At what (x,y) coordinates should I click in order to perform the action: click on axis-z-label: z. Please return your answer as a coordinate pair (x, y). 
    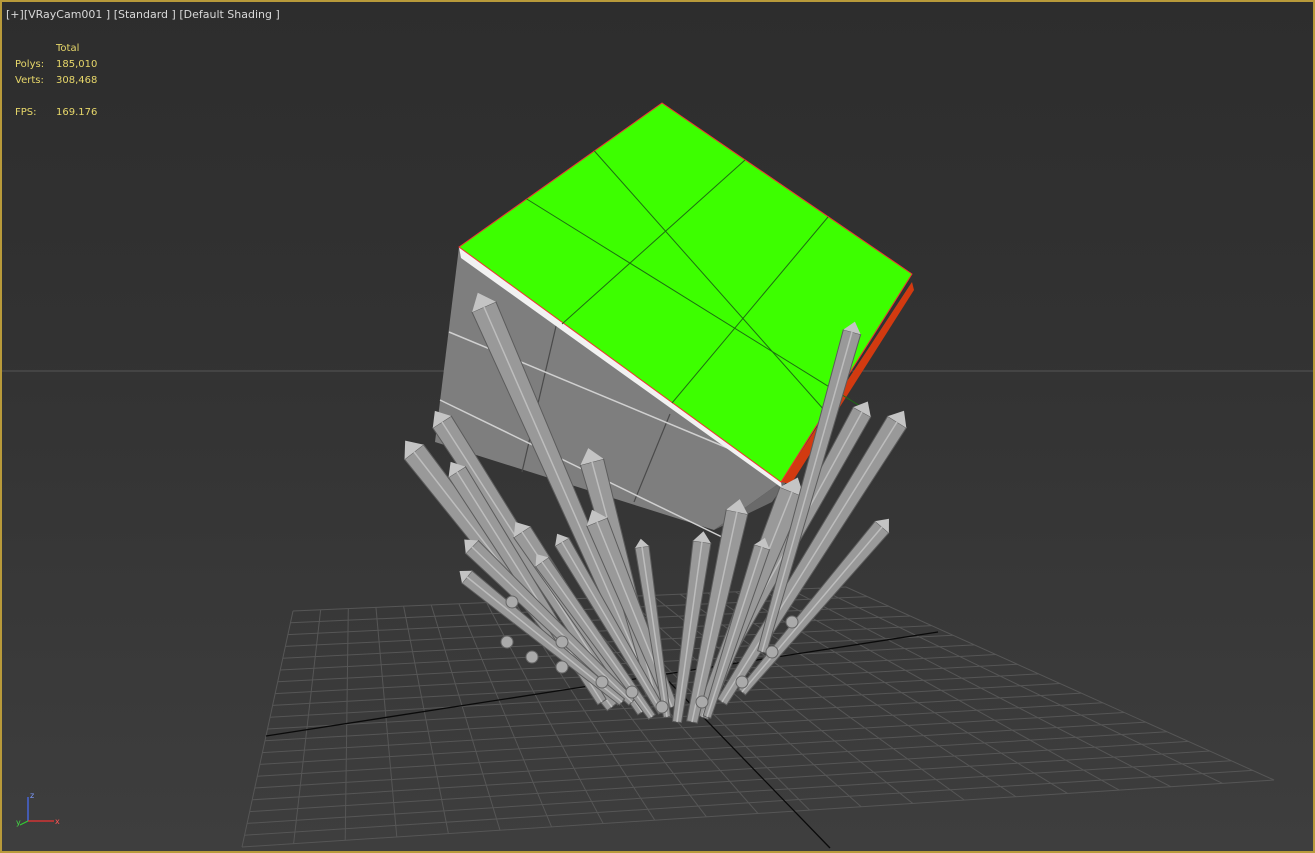
    Looking at the image, I should click on (32, 795).